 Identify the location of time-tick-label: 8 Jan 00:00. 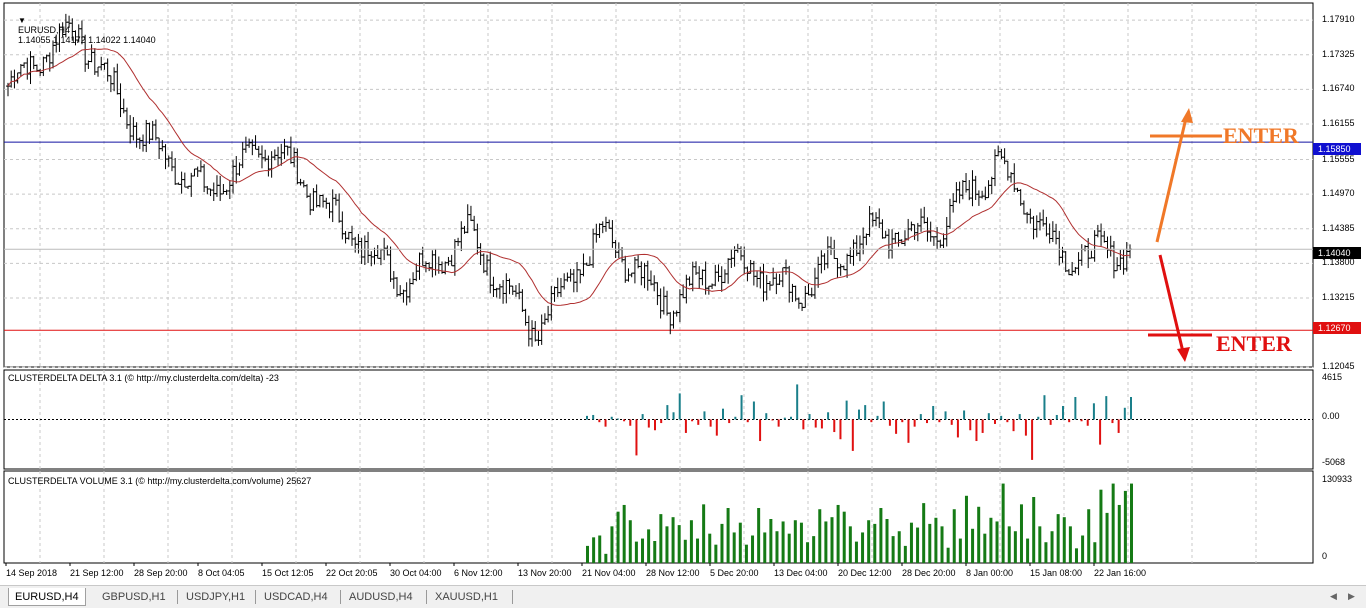
(990, 573).